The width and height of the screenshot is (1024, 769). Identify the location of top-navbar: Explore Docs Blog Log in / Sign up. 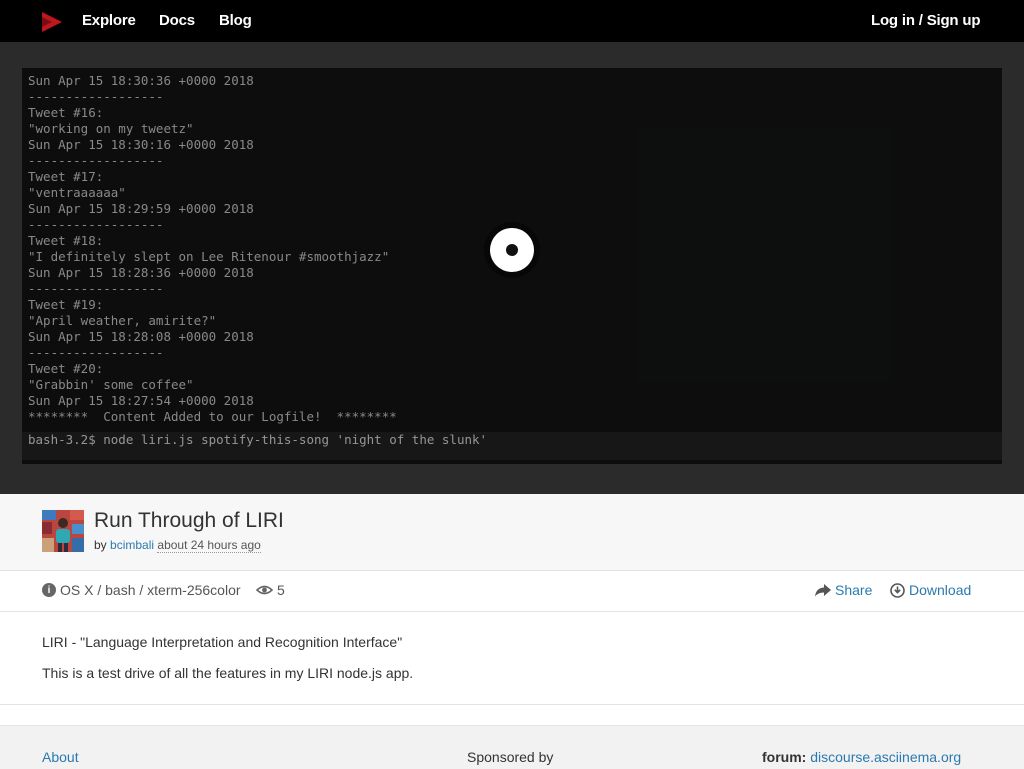
(512, 21).